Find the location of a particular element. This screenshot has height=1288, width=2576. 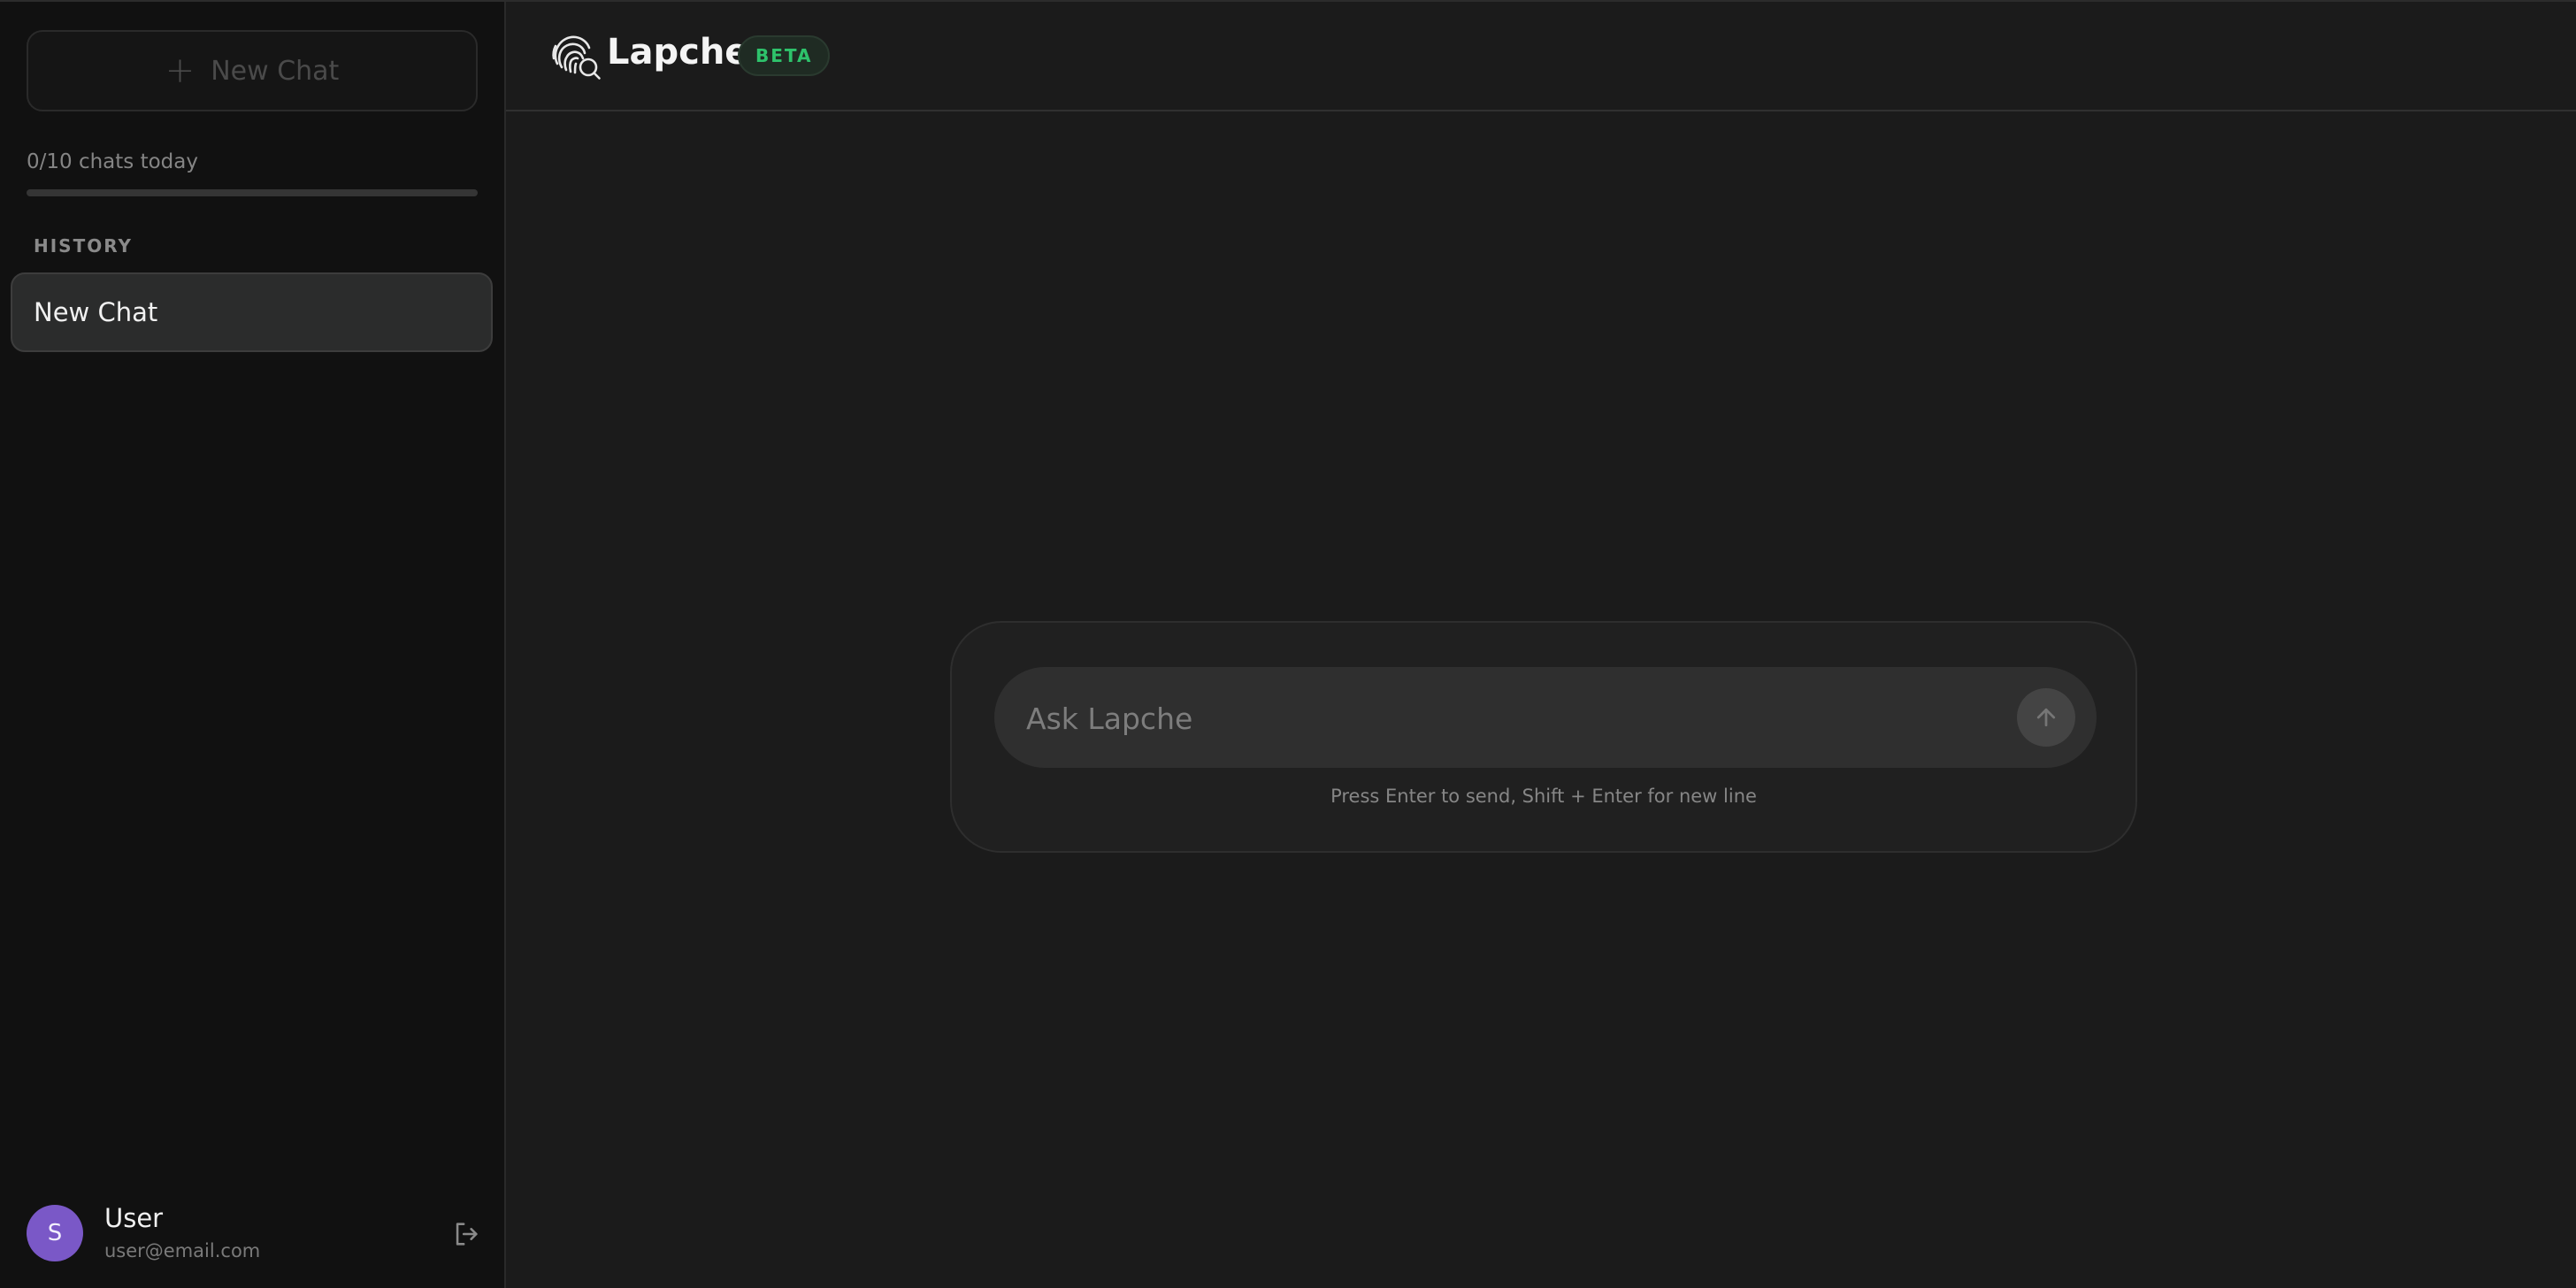

plus-icon: + is located at coordinates (180, 70).